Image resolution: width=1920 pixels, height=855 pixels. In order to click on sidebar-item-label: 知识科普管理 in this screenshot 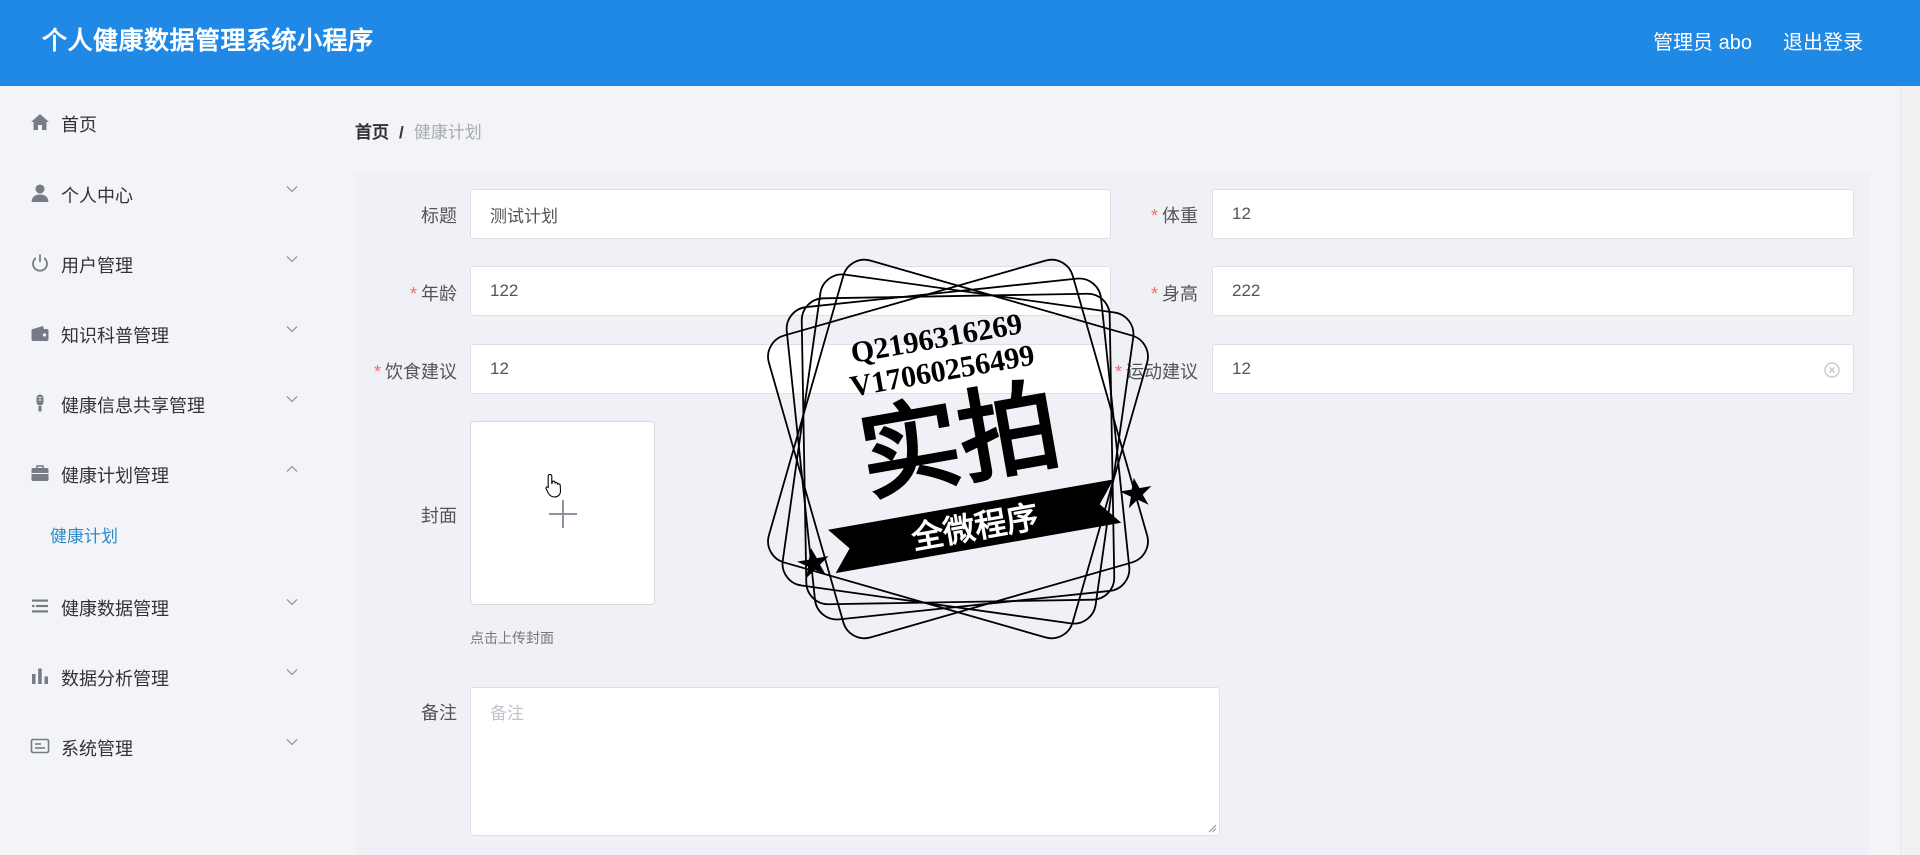, I will do `click(115, 336)`.